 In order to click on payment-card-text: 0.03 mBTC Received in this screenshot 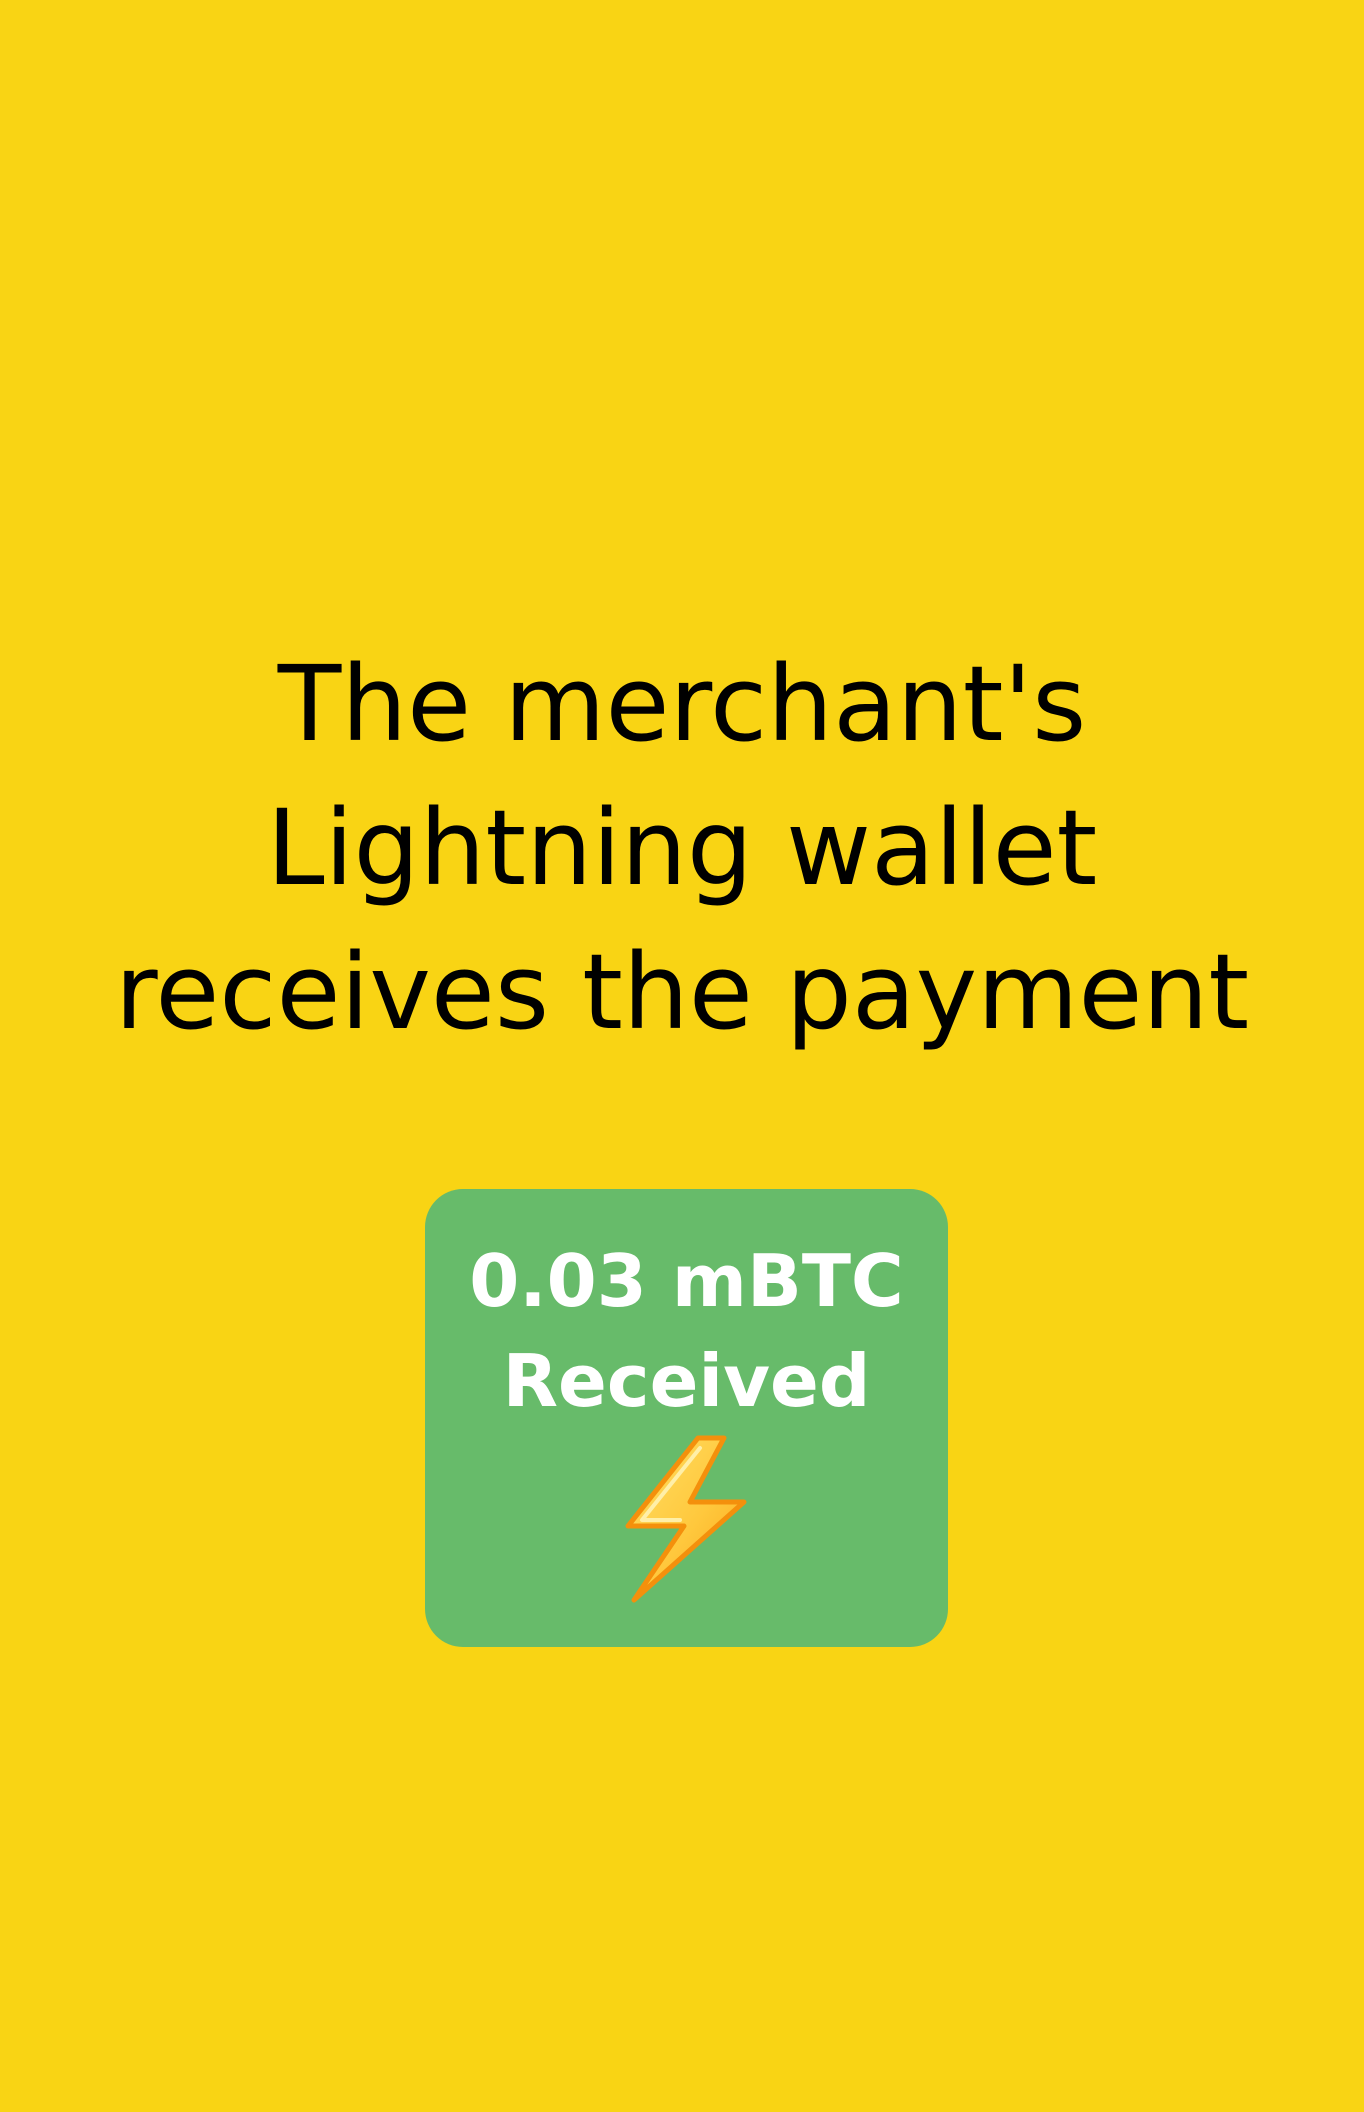, I will do `click(686, 1331)`.